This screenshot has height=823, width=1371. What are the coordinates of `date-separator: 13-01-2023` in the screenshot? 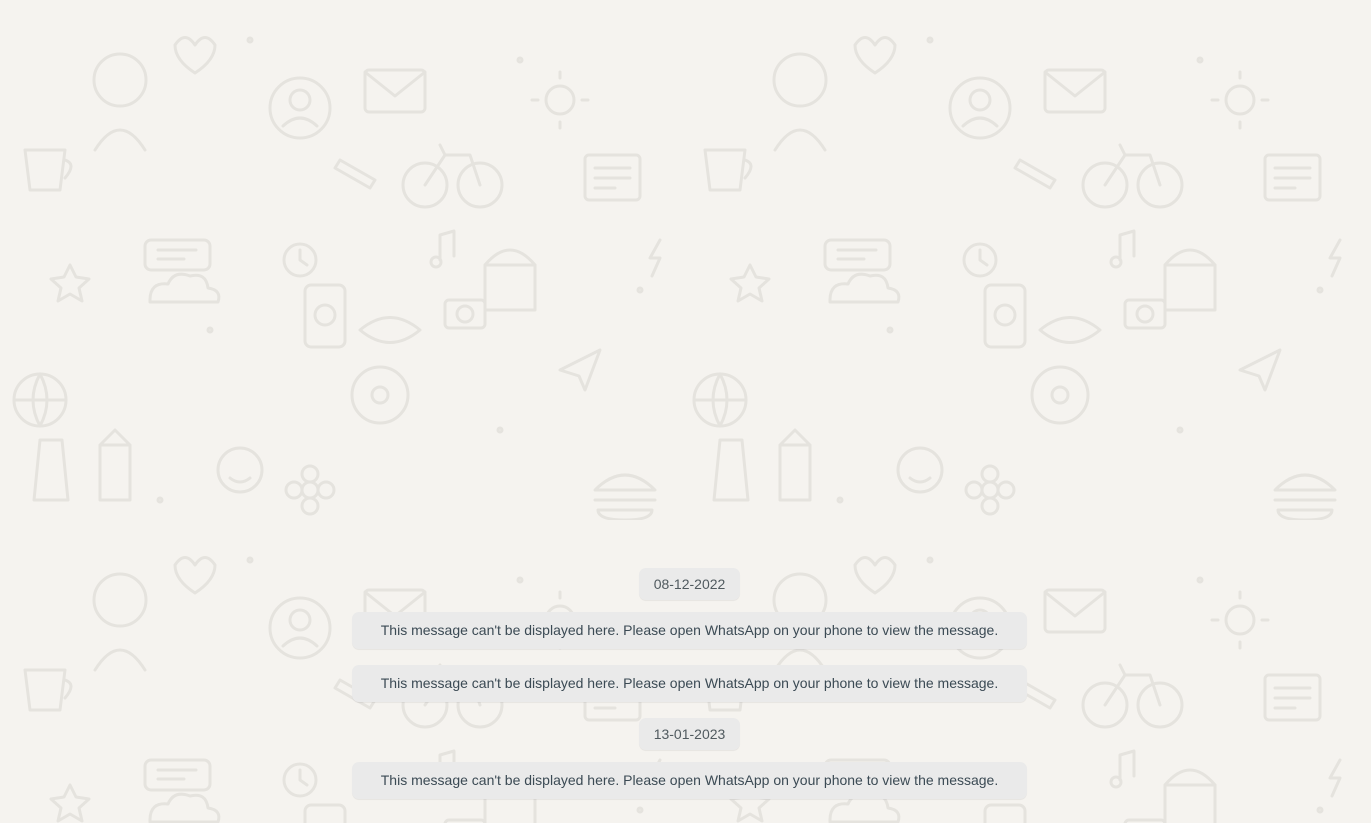 It's located at (689, 734).